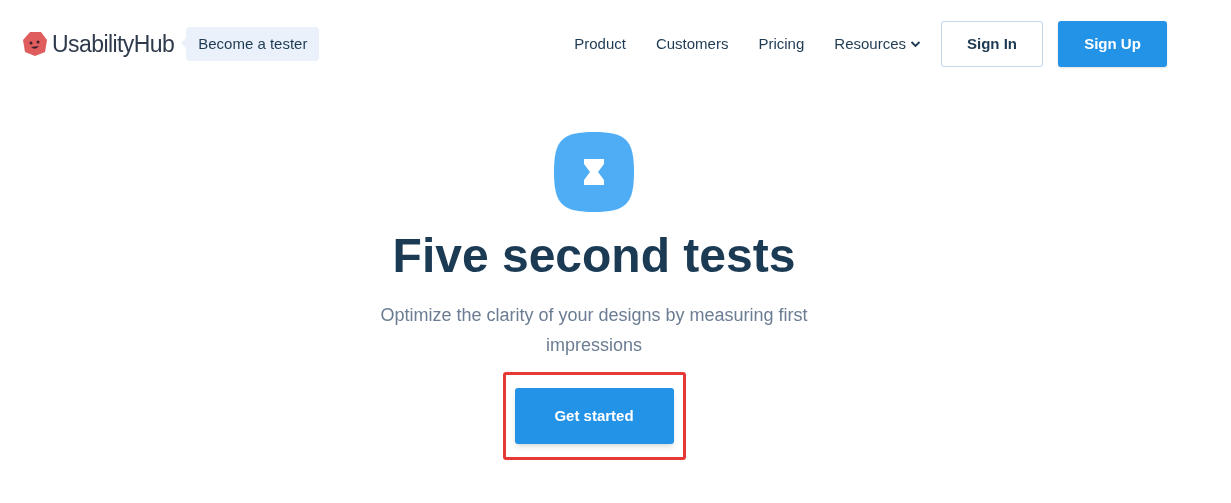  What do you see at coordinates (781, 44) in the screenshot?
I see `nav-link: Pricing` at bounding box center [781, 44].